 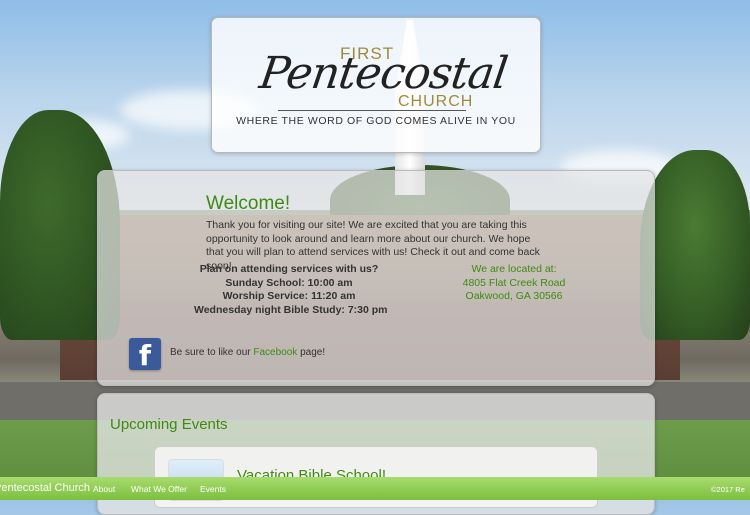 I want to click on service-line: Sunday School: 10:00 am, so click(x=289, y=282).